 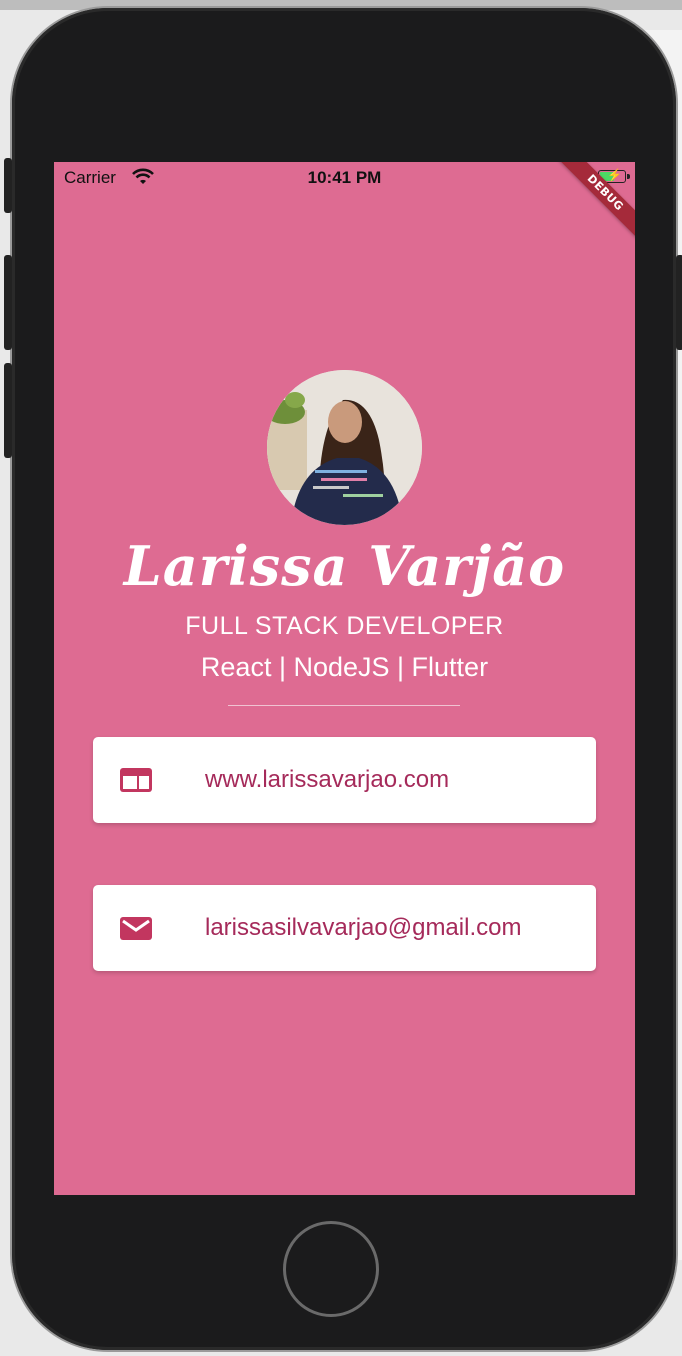 What do you see at coordinates (327, 780) in the screenshot?
I see `website-text: www.larissavarjao.com` at bounding box center [327, 780].